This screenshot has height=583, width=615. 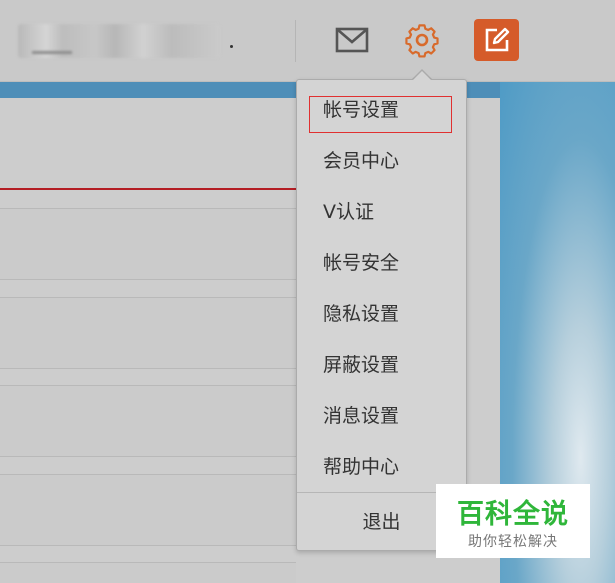 What do you see at coordinates (422, 76) in the screenshot?
I see `menu-caret-fill` at bounding box center [422, 76].